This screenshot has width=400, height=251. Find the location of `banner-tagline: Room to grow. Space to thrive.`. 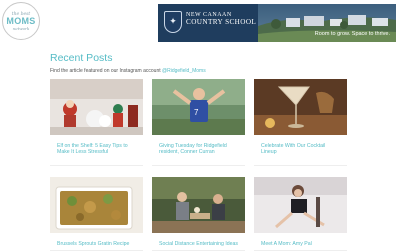

banner-tagline: Room to grow. Space to thrive. is located at coordinates (352, 34).